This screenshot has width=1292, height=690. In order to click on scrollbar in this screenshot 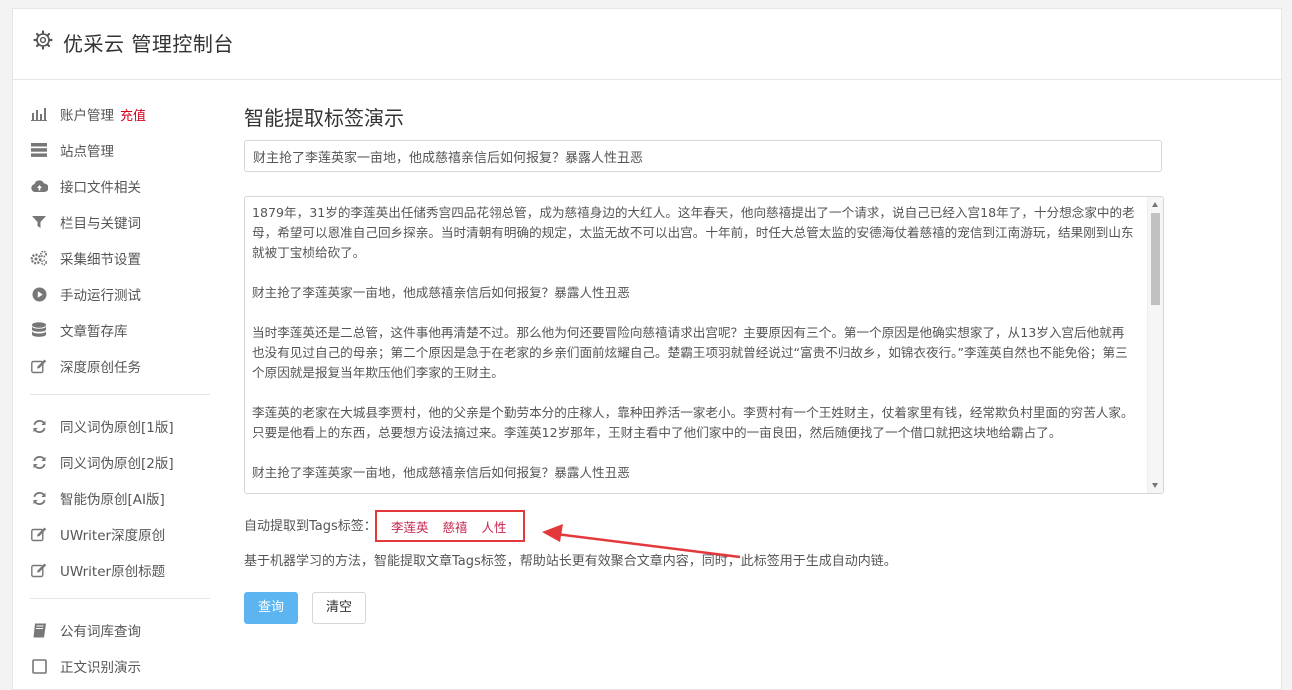, I will do `click(1155, 345)`.